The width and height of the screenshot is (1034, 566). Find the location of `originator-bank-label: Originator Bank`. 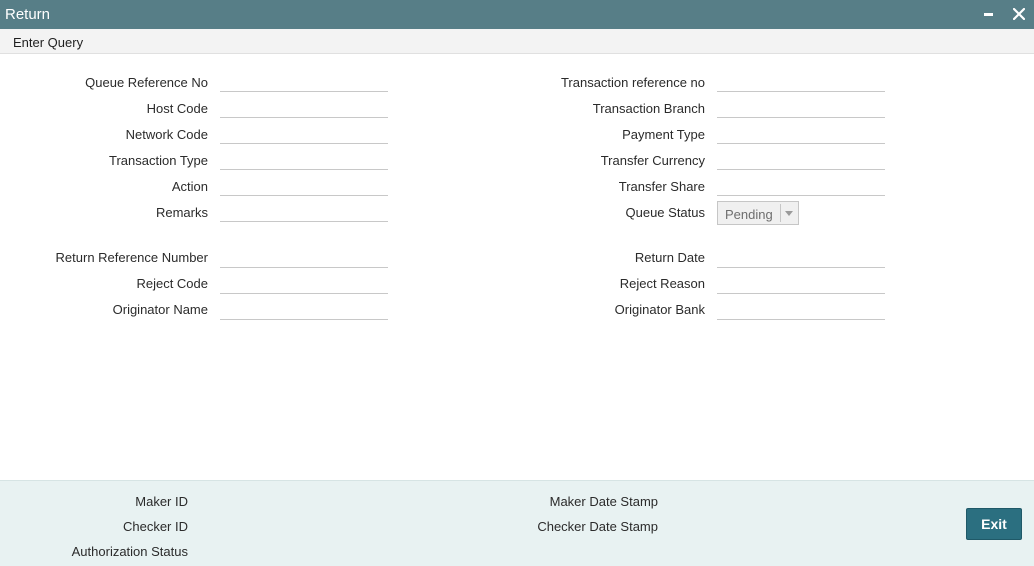

originator-bank-label: Originator Bank is located at coordinates (659, 309).